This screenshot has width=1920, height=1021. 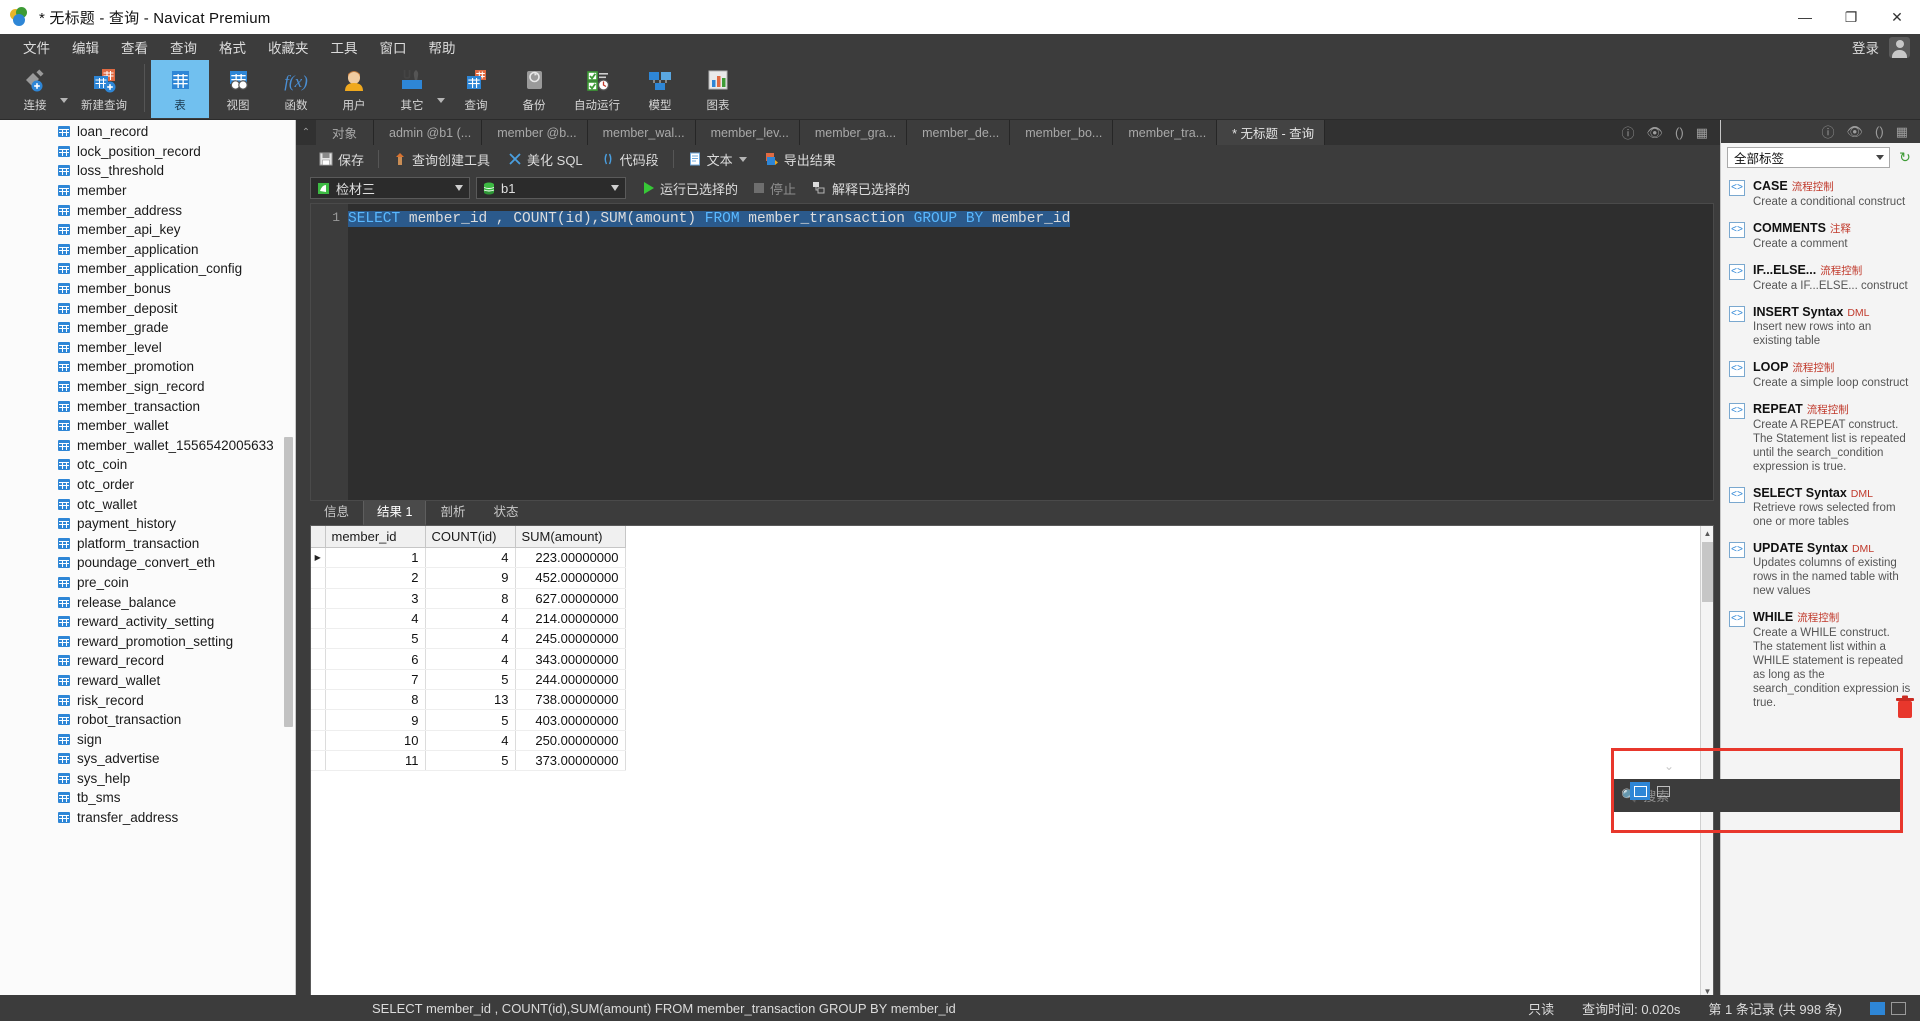 What do you see at coordinates (147, 641) in the screenshot?
I see `sidebar-item-reward_promotion_setting: reward_promotion_setting` at bounding box center [147, 641].